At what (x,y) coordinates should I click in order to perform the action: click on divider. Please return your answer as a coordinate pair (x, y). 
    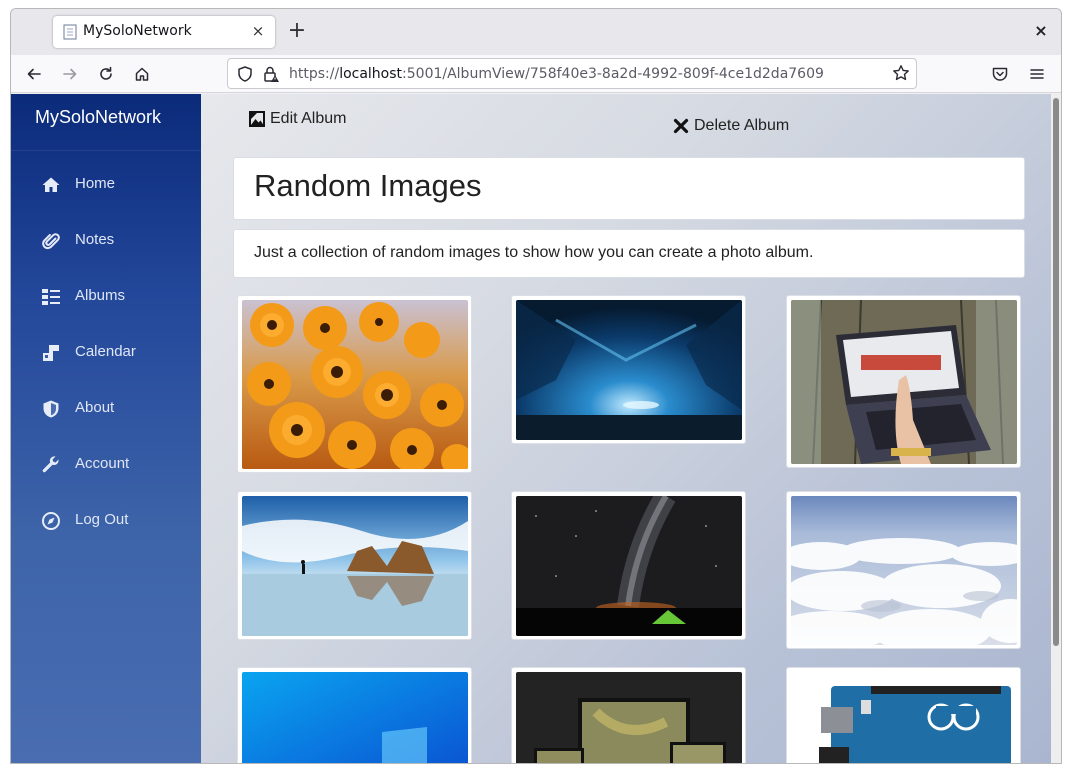
    Looking at the image, I should click on (106, 150).